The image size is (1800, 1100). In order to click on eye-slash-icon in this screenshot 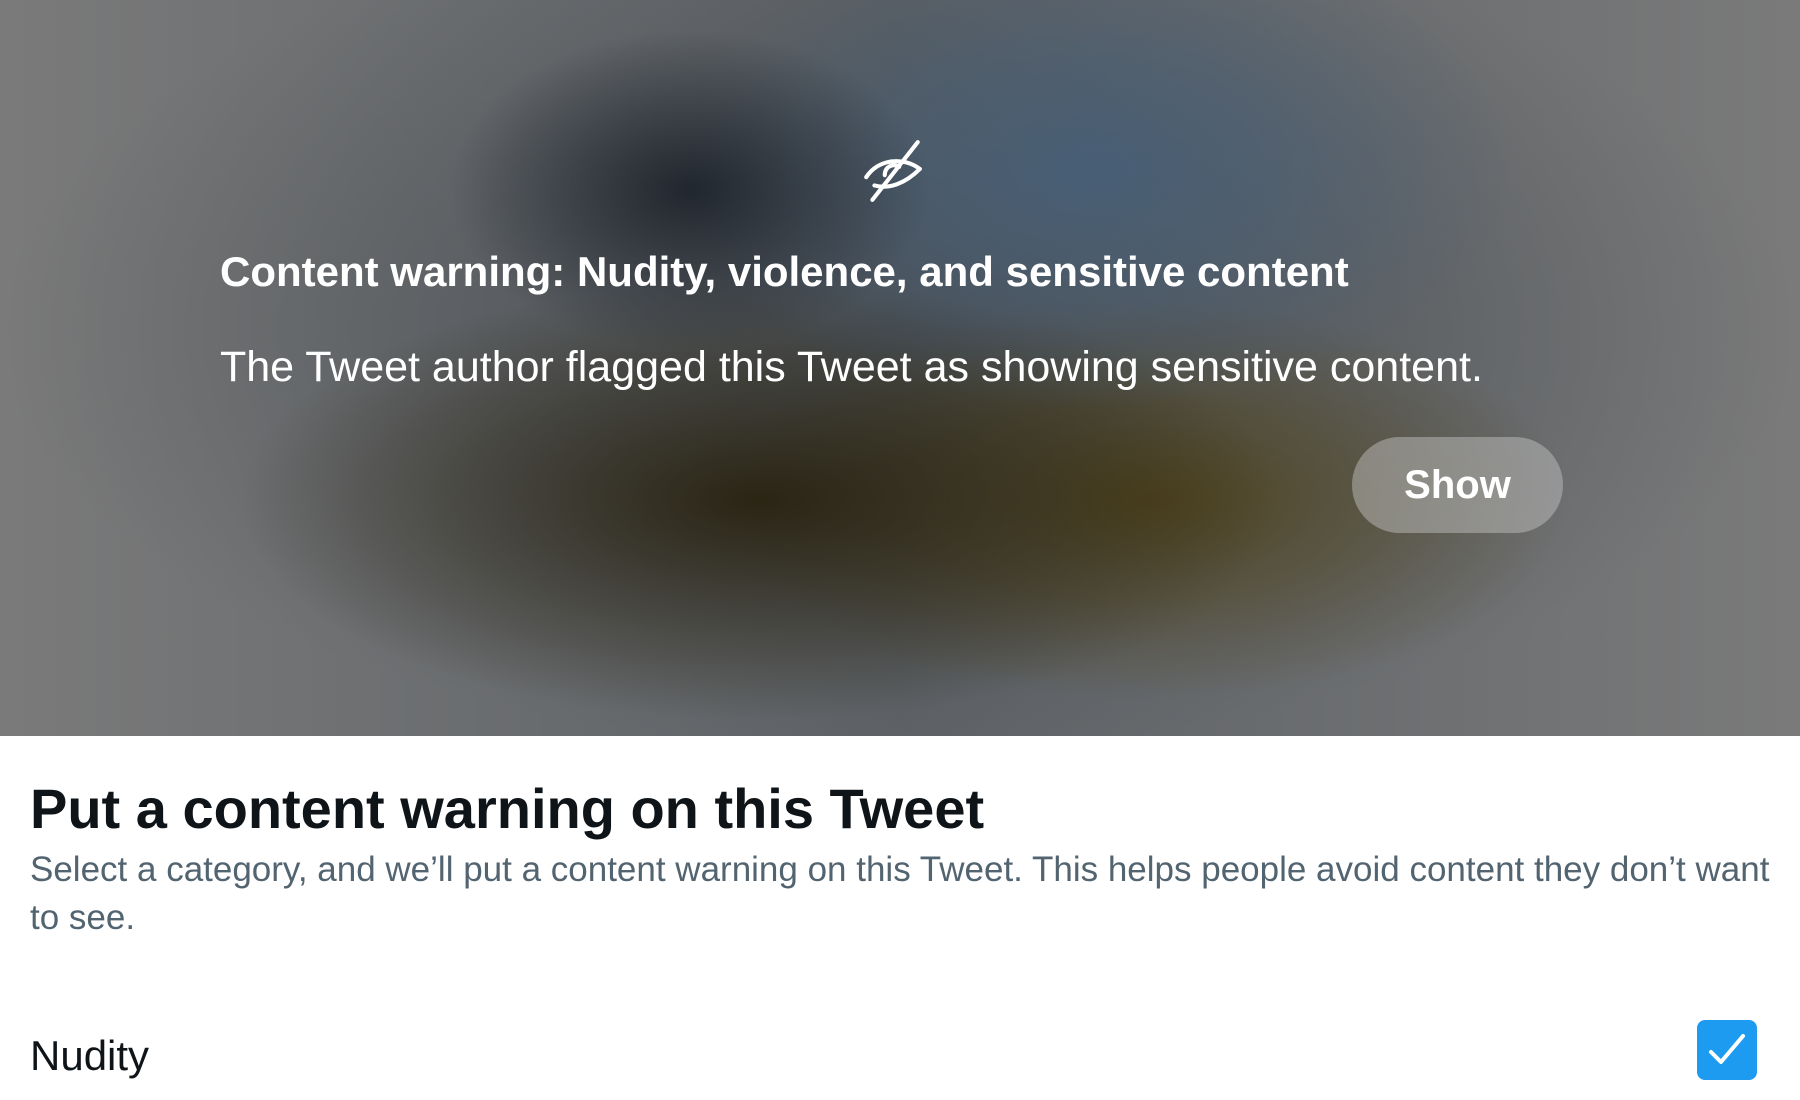, I will do `click(893, 171)`.